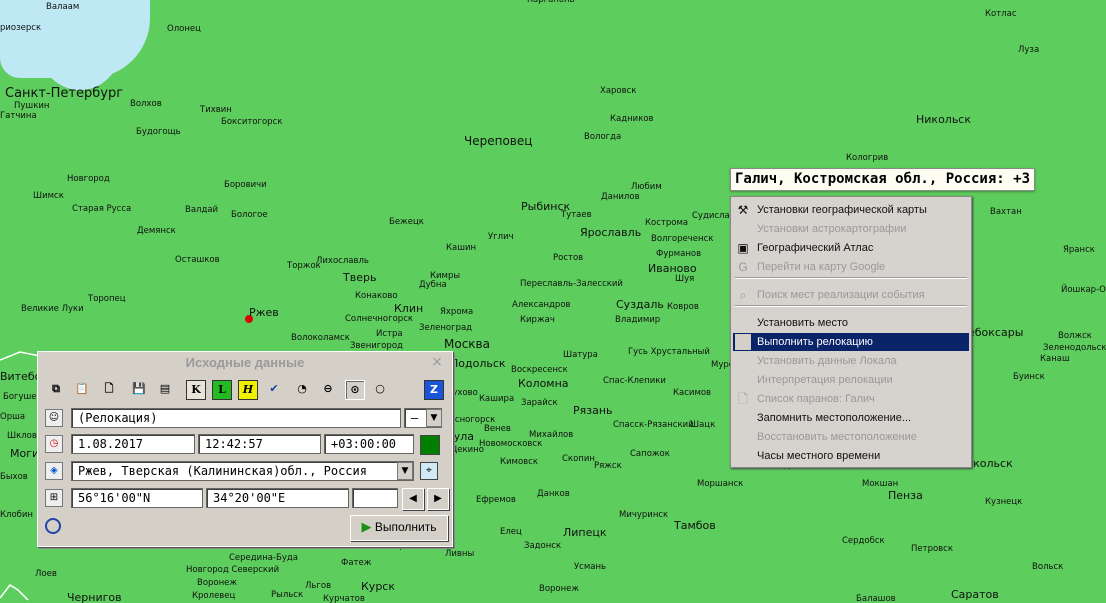  I want to click on map-label: Щекино, so click(466, 450).